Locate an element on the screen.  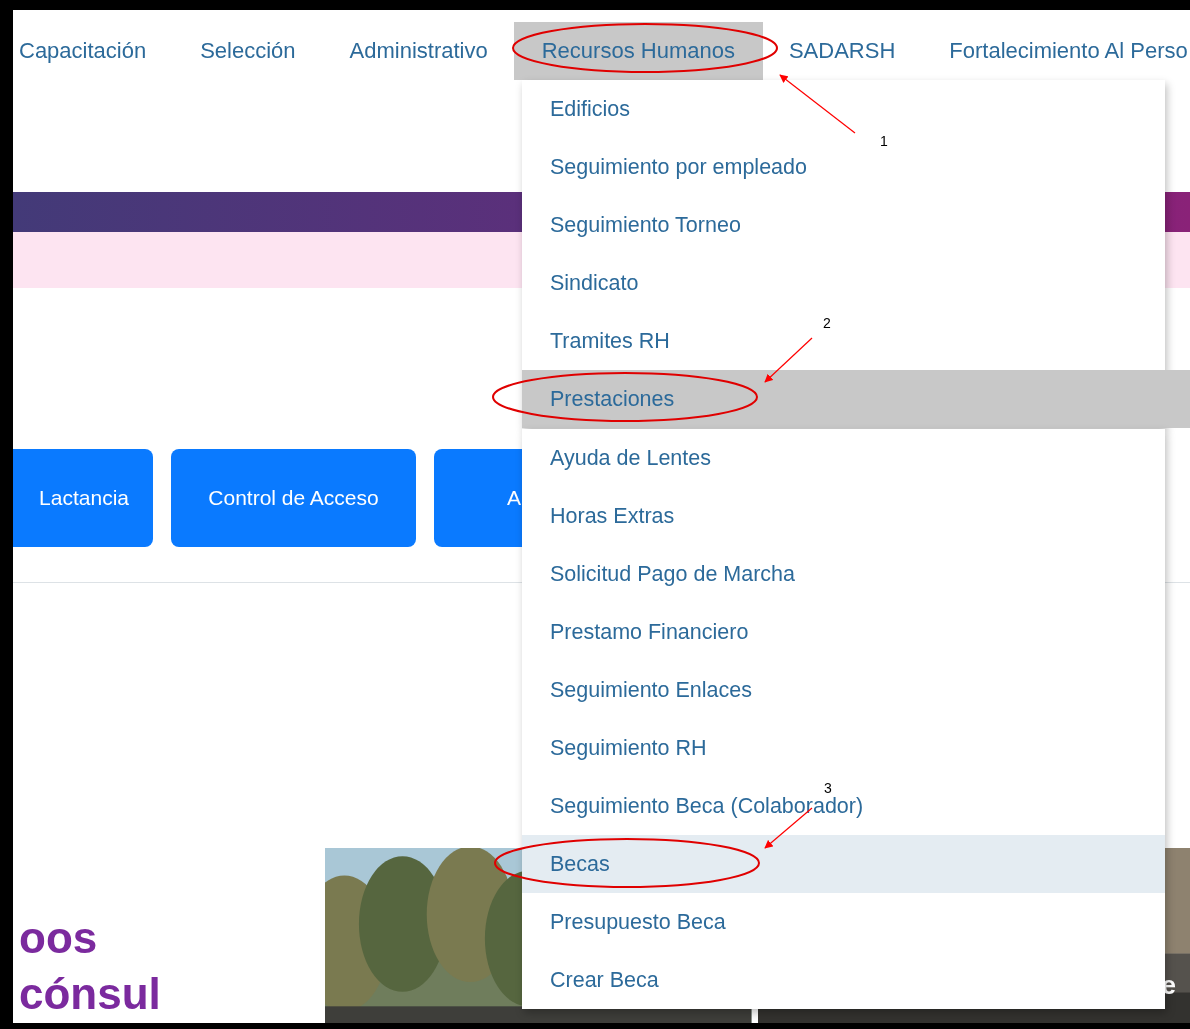
menu-item: Sindicato is located at coordinates (580, 283).